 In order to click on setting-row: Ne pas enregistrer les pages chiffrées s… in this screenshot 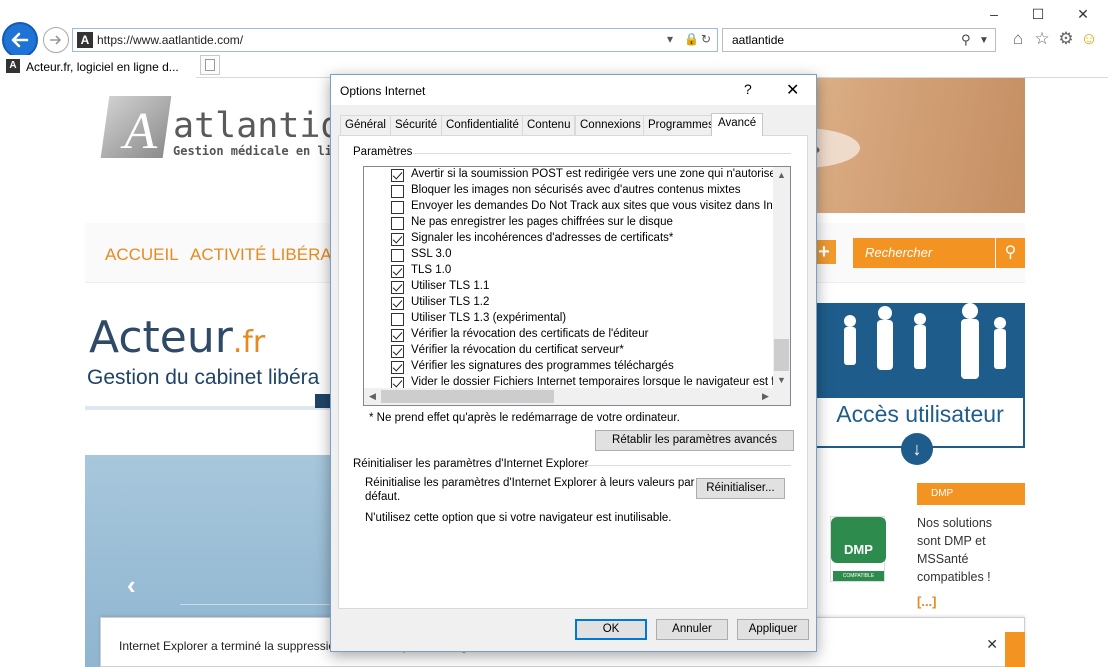, I will do `click(569, 223)`.